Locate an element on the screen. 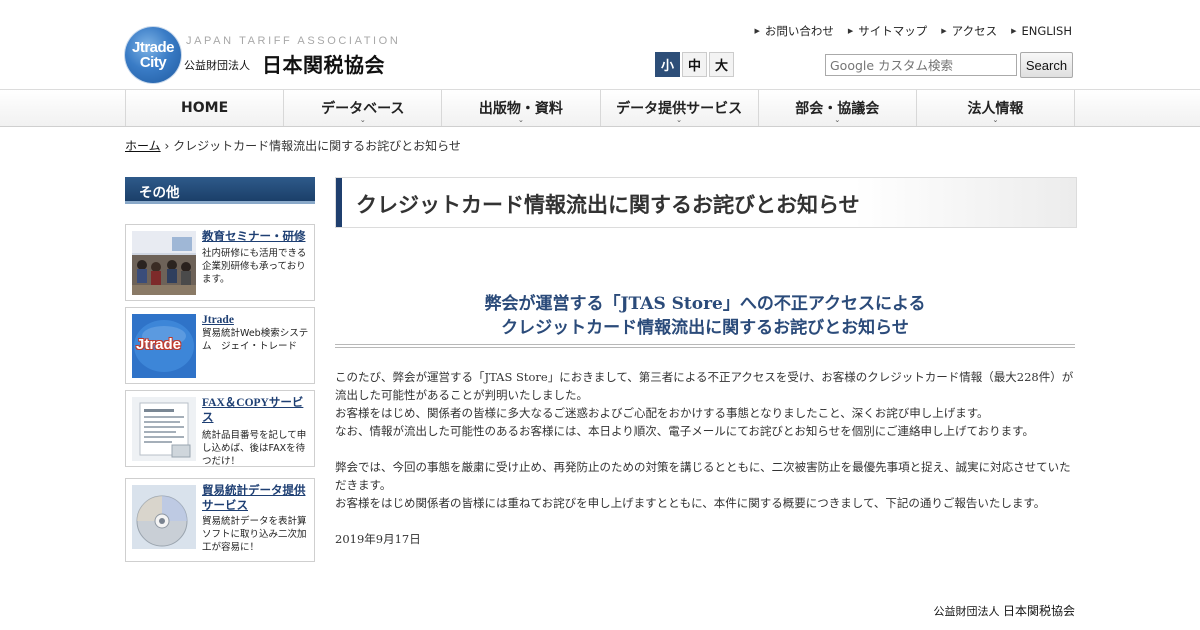 The height and width of the screenshot is (630, 1200). logo-line2: City is located at coordinates (153, 62).